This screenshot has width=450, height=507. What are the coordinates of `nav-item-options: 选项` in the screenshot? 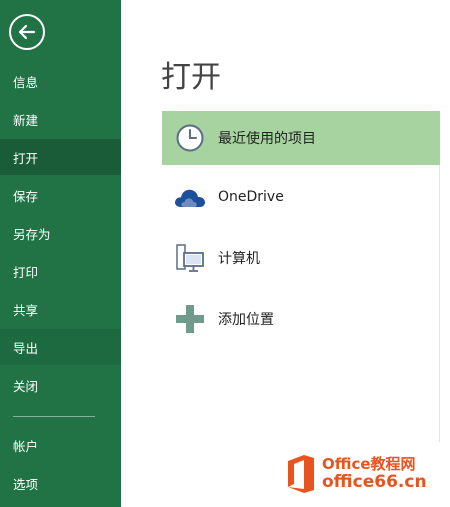 It's located at (60, 483).